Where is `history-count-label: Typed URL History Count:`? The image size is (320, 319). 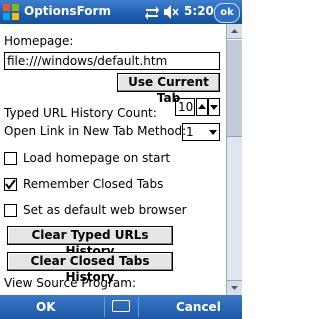 history-count-label: Typed URL History Count: is located at coordinates (80, 113).